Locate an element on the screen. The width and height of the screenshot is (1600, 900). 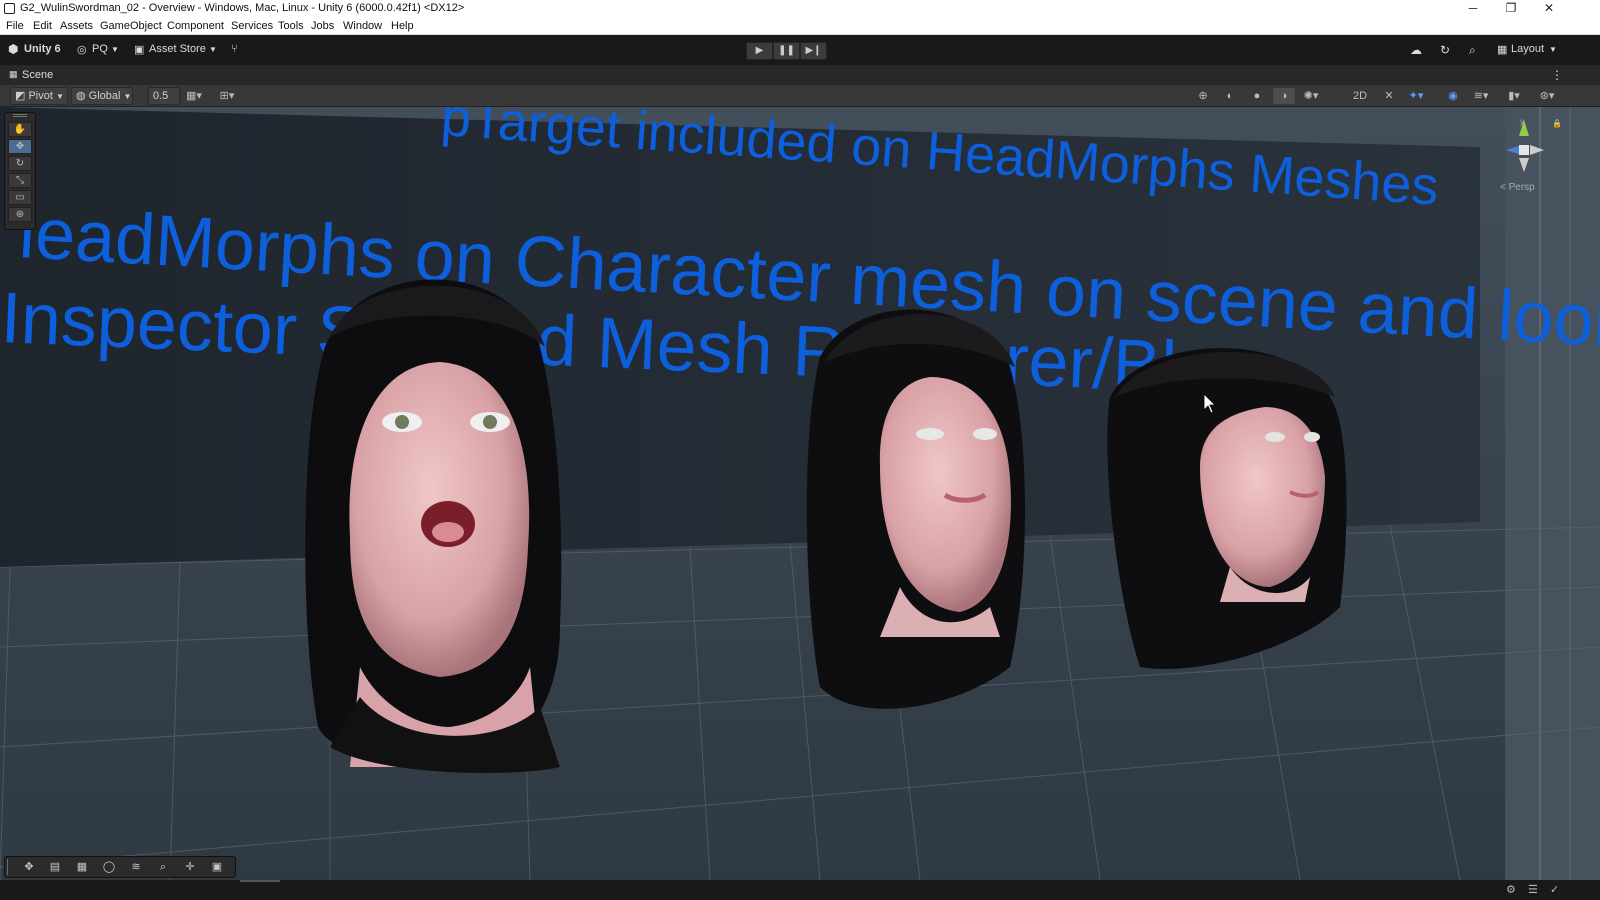
lit-icon: ◑ is located at coordinates (1284, 96).